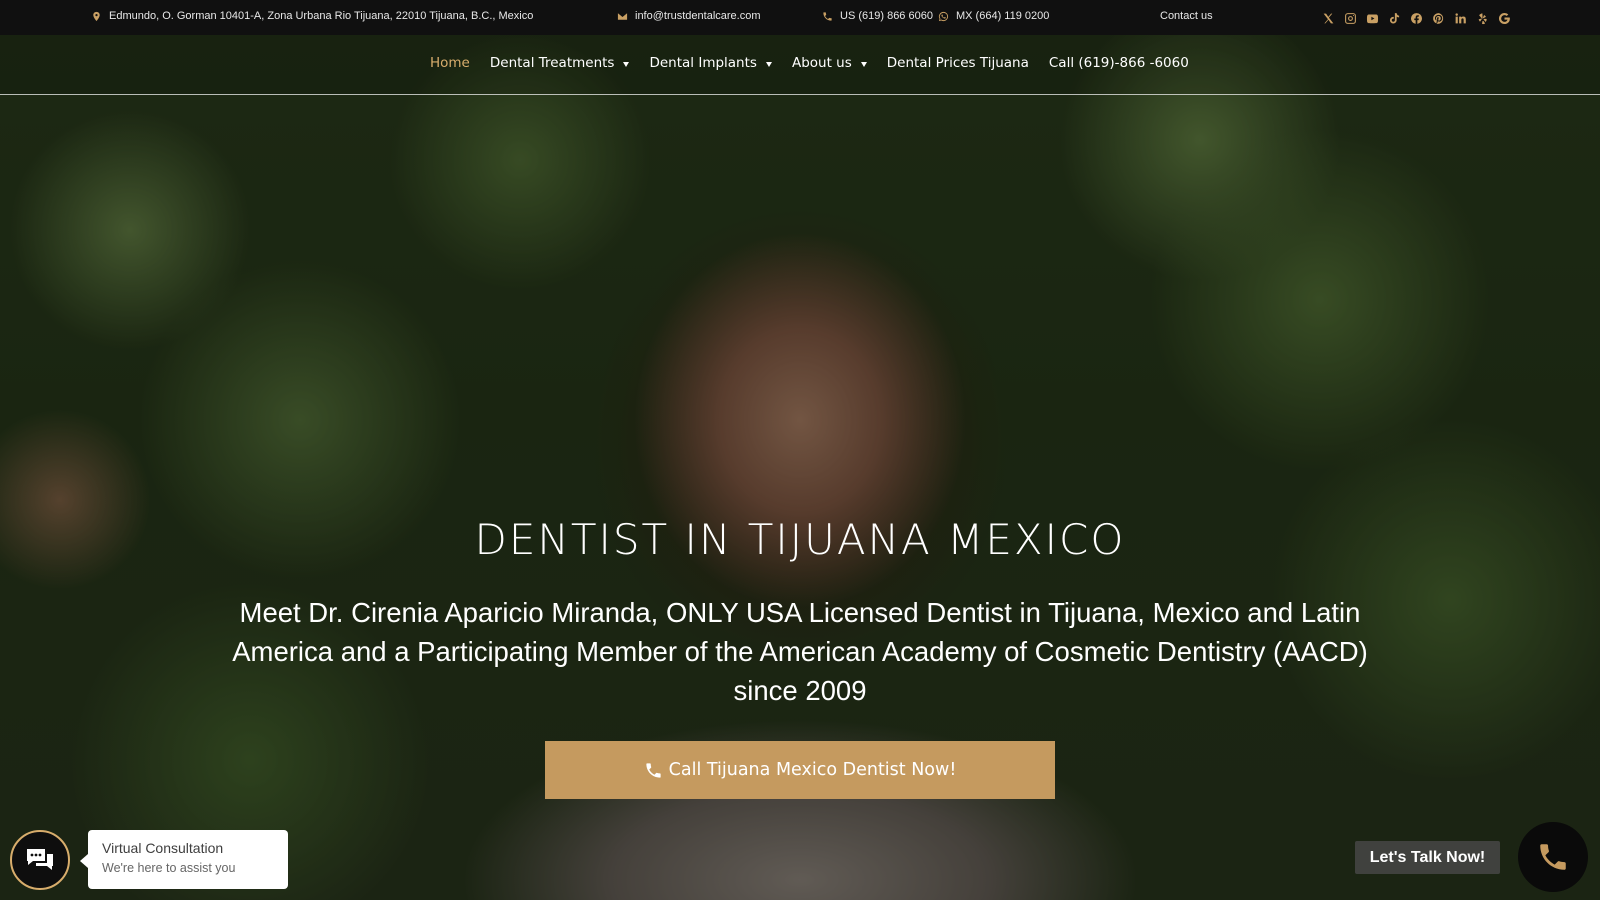 The height and width of the screenshot is (900, 1600). What do you see at coordinates (163, 848) in the screenshot?
I see `chat-popup-title: Virtual Consultation` at bounding box center [163, 848].